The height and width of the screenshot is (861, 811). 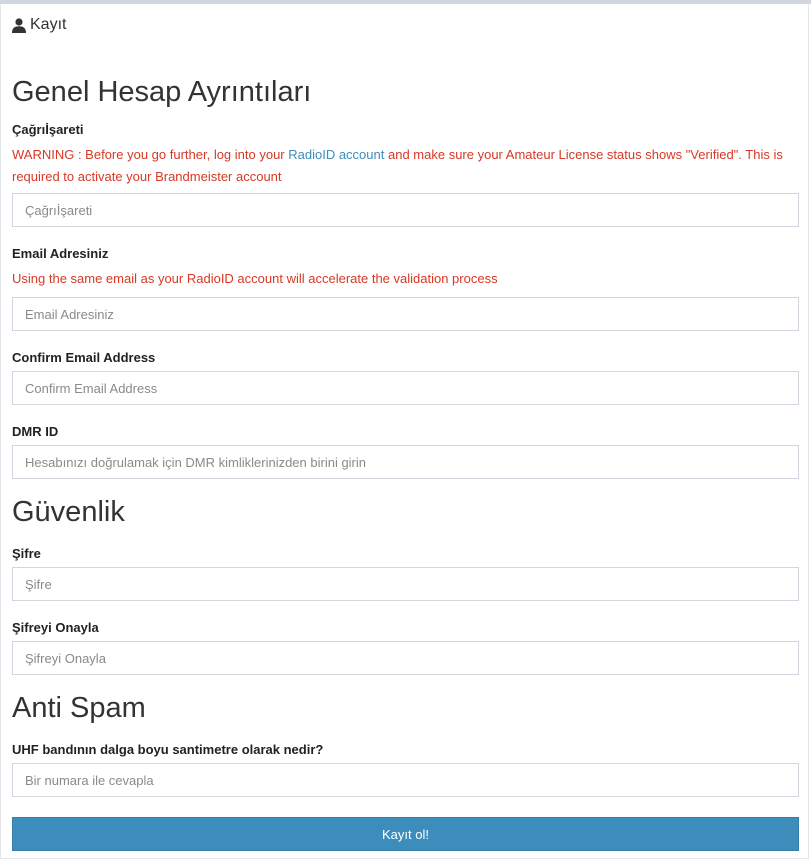 What do you see at coordinates (405, 780) in the screenshot?
I see `antispam-answer-input` at bounding box center [405, 780].